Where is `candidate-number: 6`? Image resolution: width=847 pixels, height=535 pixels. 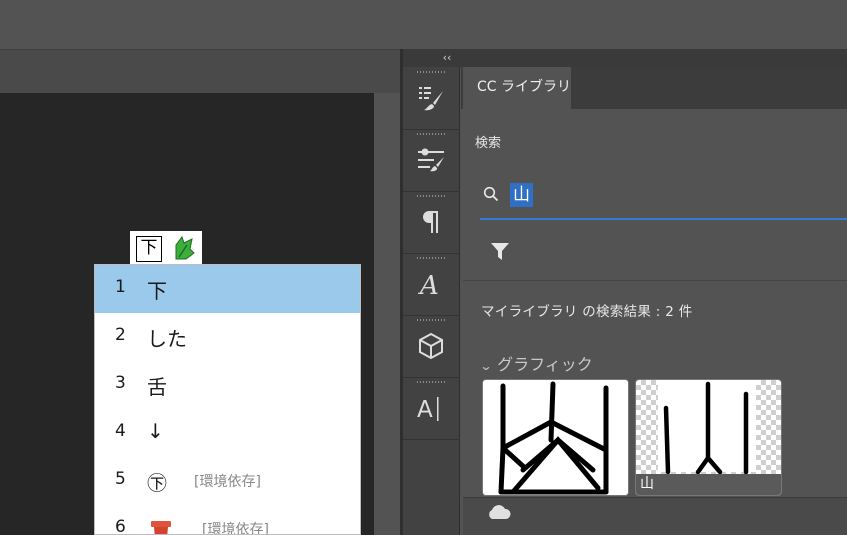
candidate-number: 6 is located at coordinates (120, 526).